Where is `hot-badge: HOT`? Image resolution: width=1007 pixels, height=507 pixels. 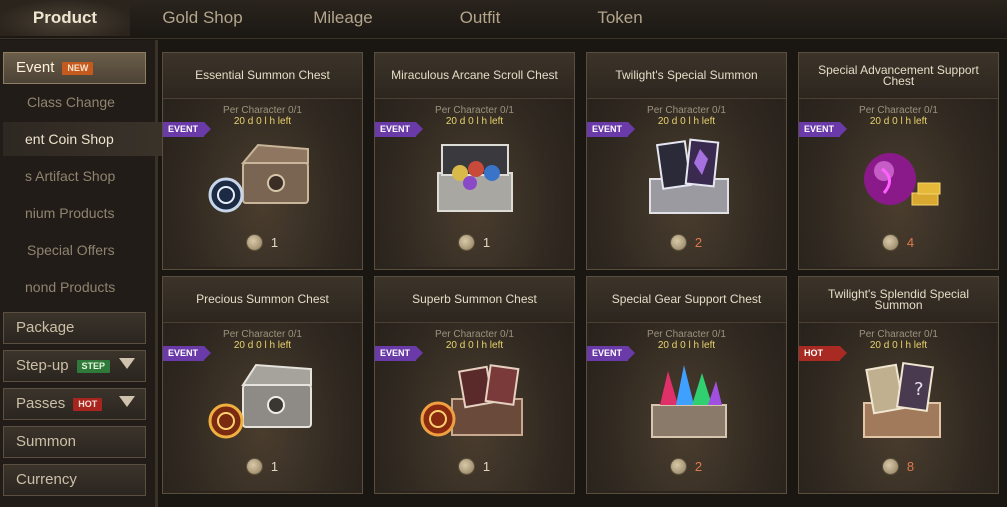 hot-badge: HOT is located at coordinates (88, 404).